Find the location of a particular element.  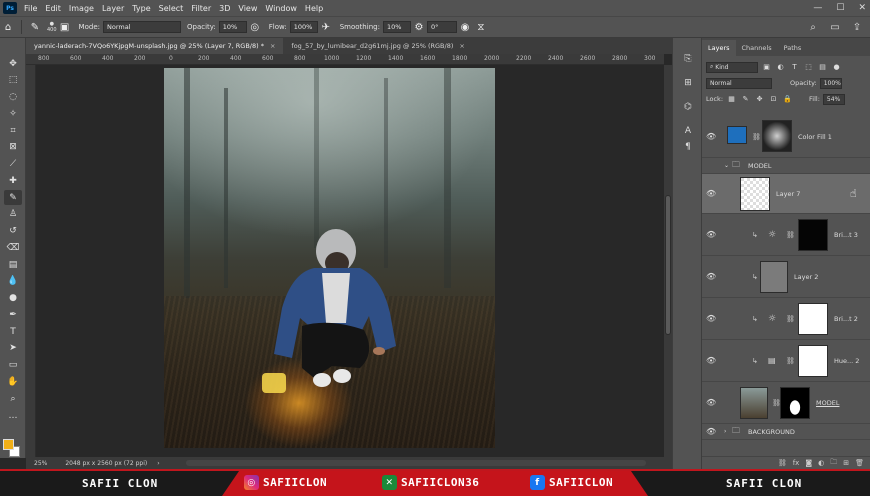

zoom-tool-icon: ⌕ is located at coordinates (13, 398).